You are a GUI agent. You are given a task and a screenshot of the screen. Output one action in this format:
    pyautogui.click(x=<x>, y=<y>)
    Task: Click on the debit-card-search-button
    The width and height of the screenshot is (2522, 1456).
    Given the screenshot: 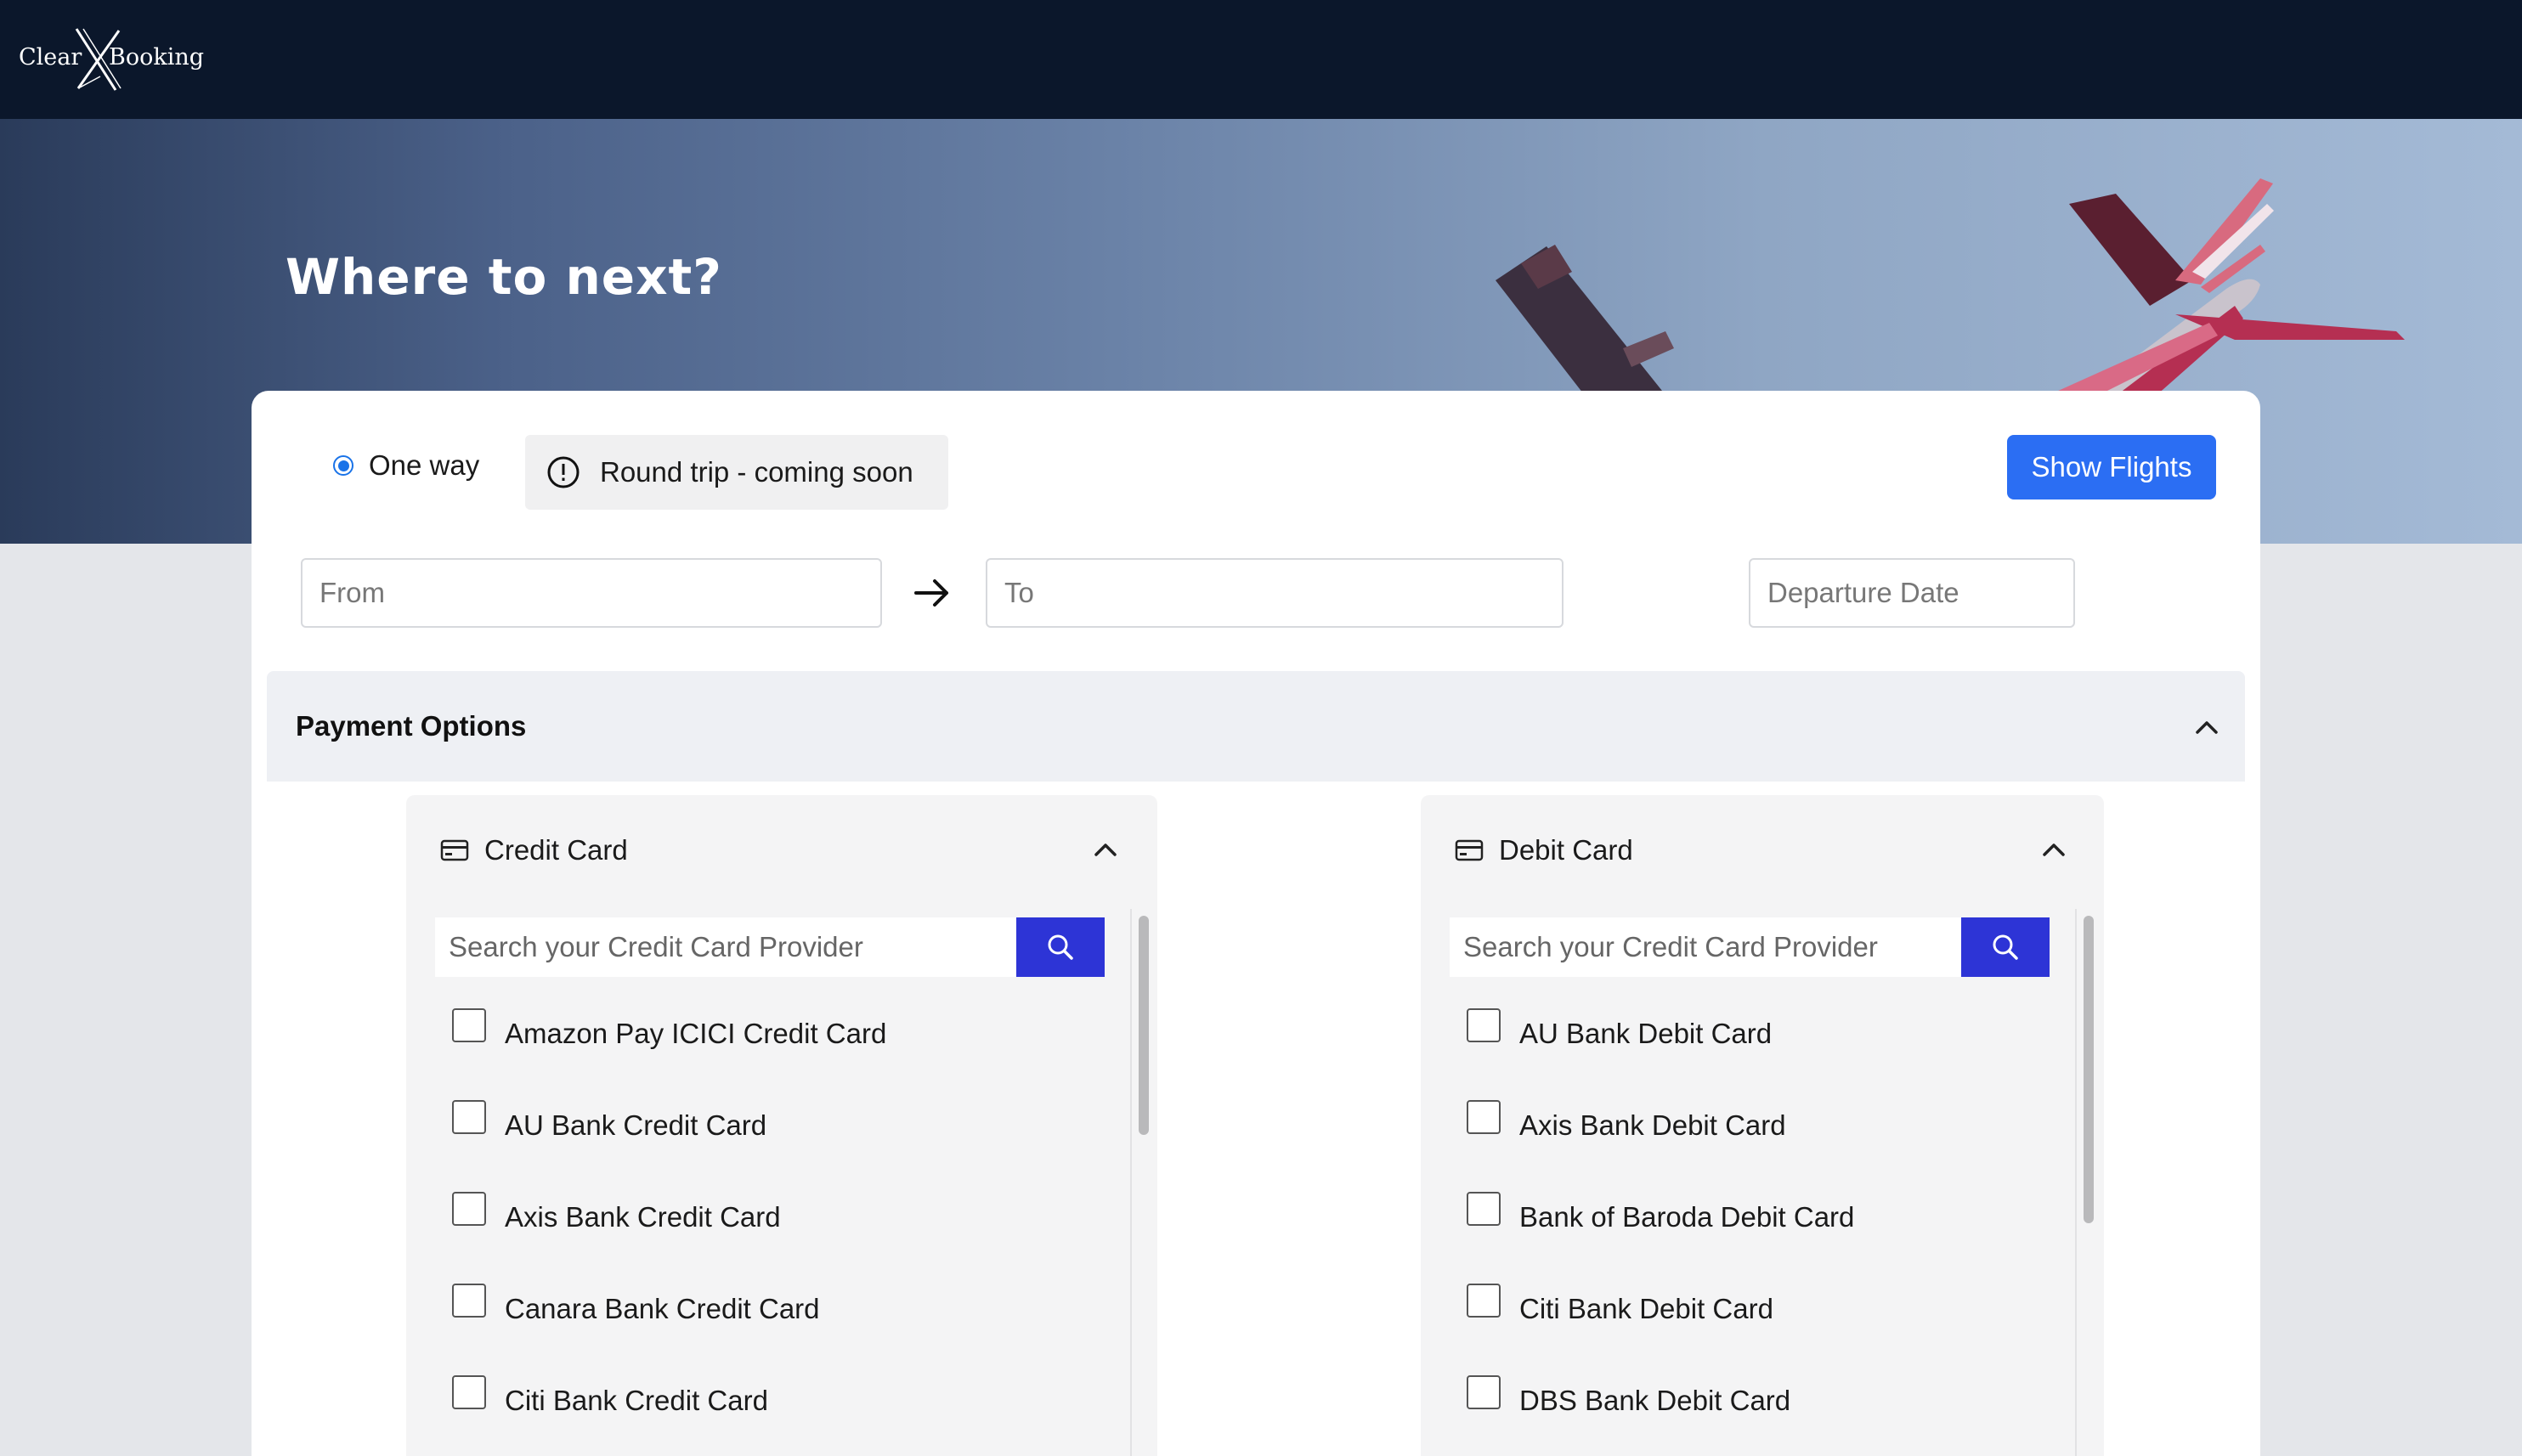 What is the action you would take?
    pyautogui.click(x=2005, y=947)
    